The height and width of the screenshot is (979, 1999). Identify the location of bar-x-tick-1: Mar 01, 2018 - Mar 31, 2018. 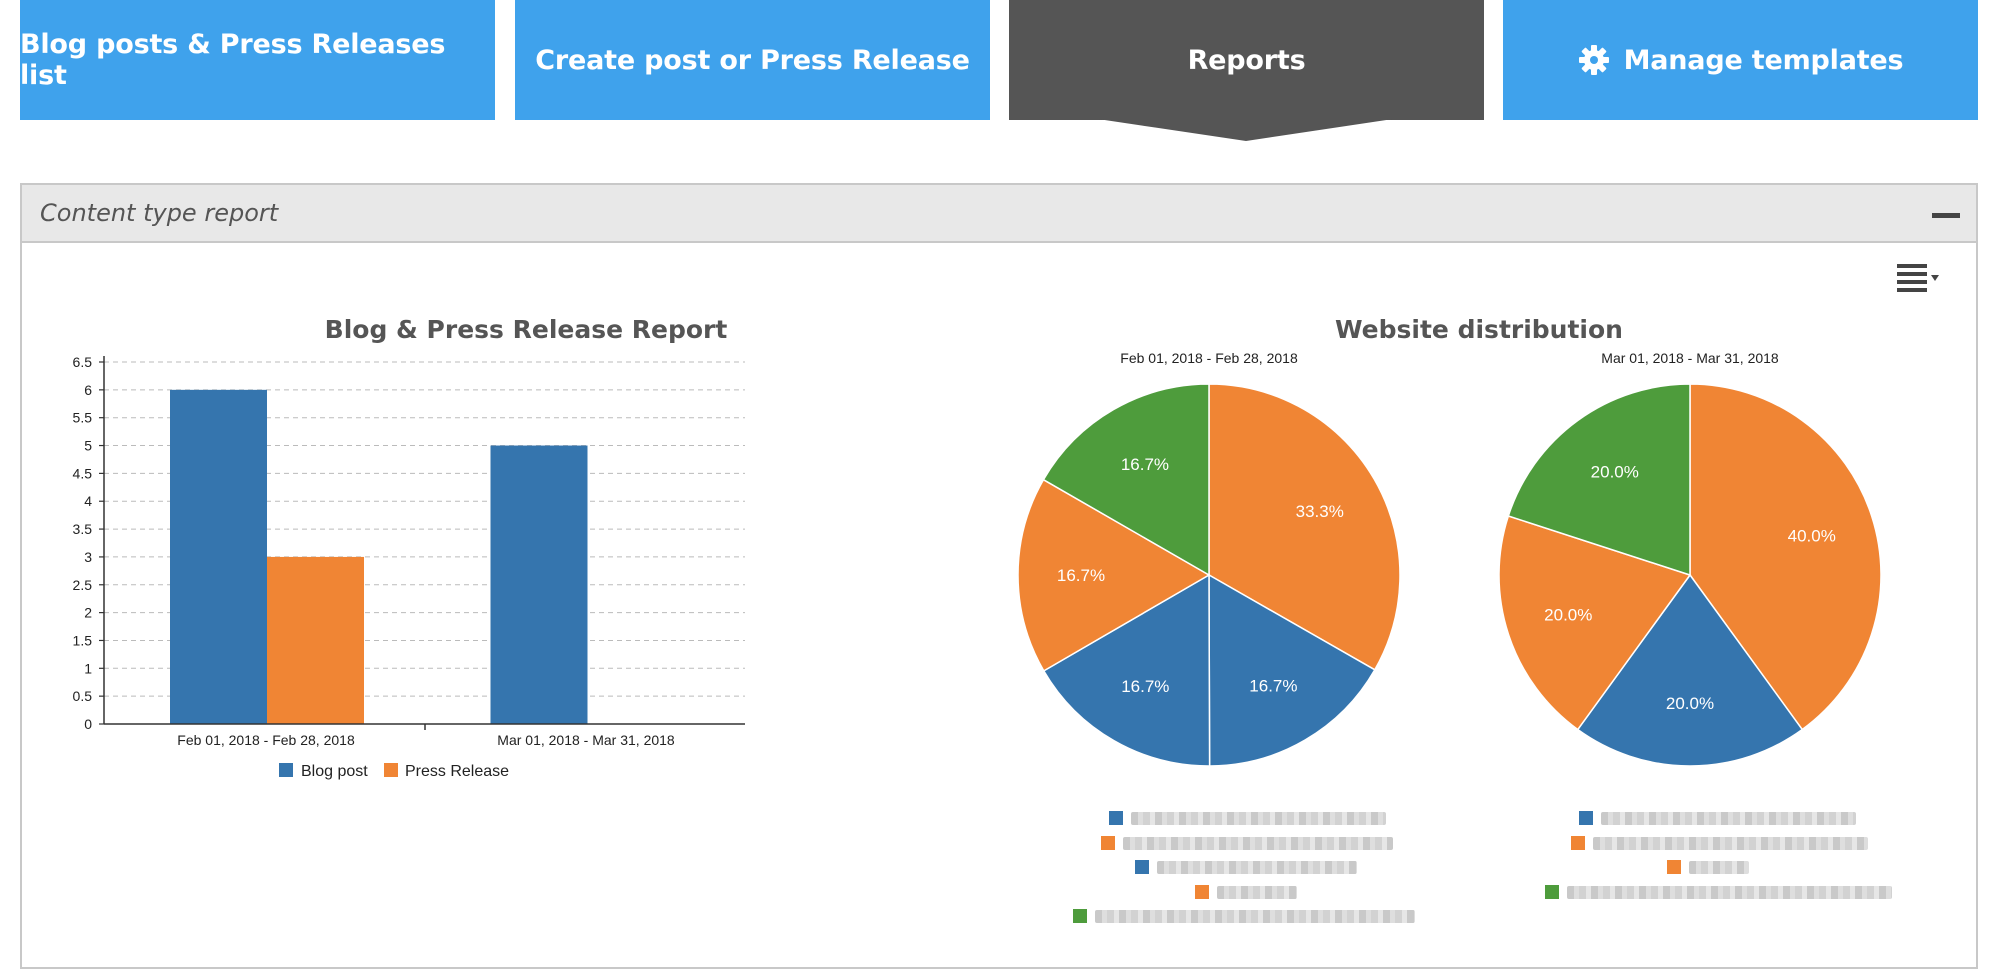
(586, 740).